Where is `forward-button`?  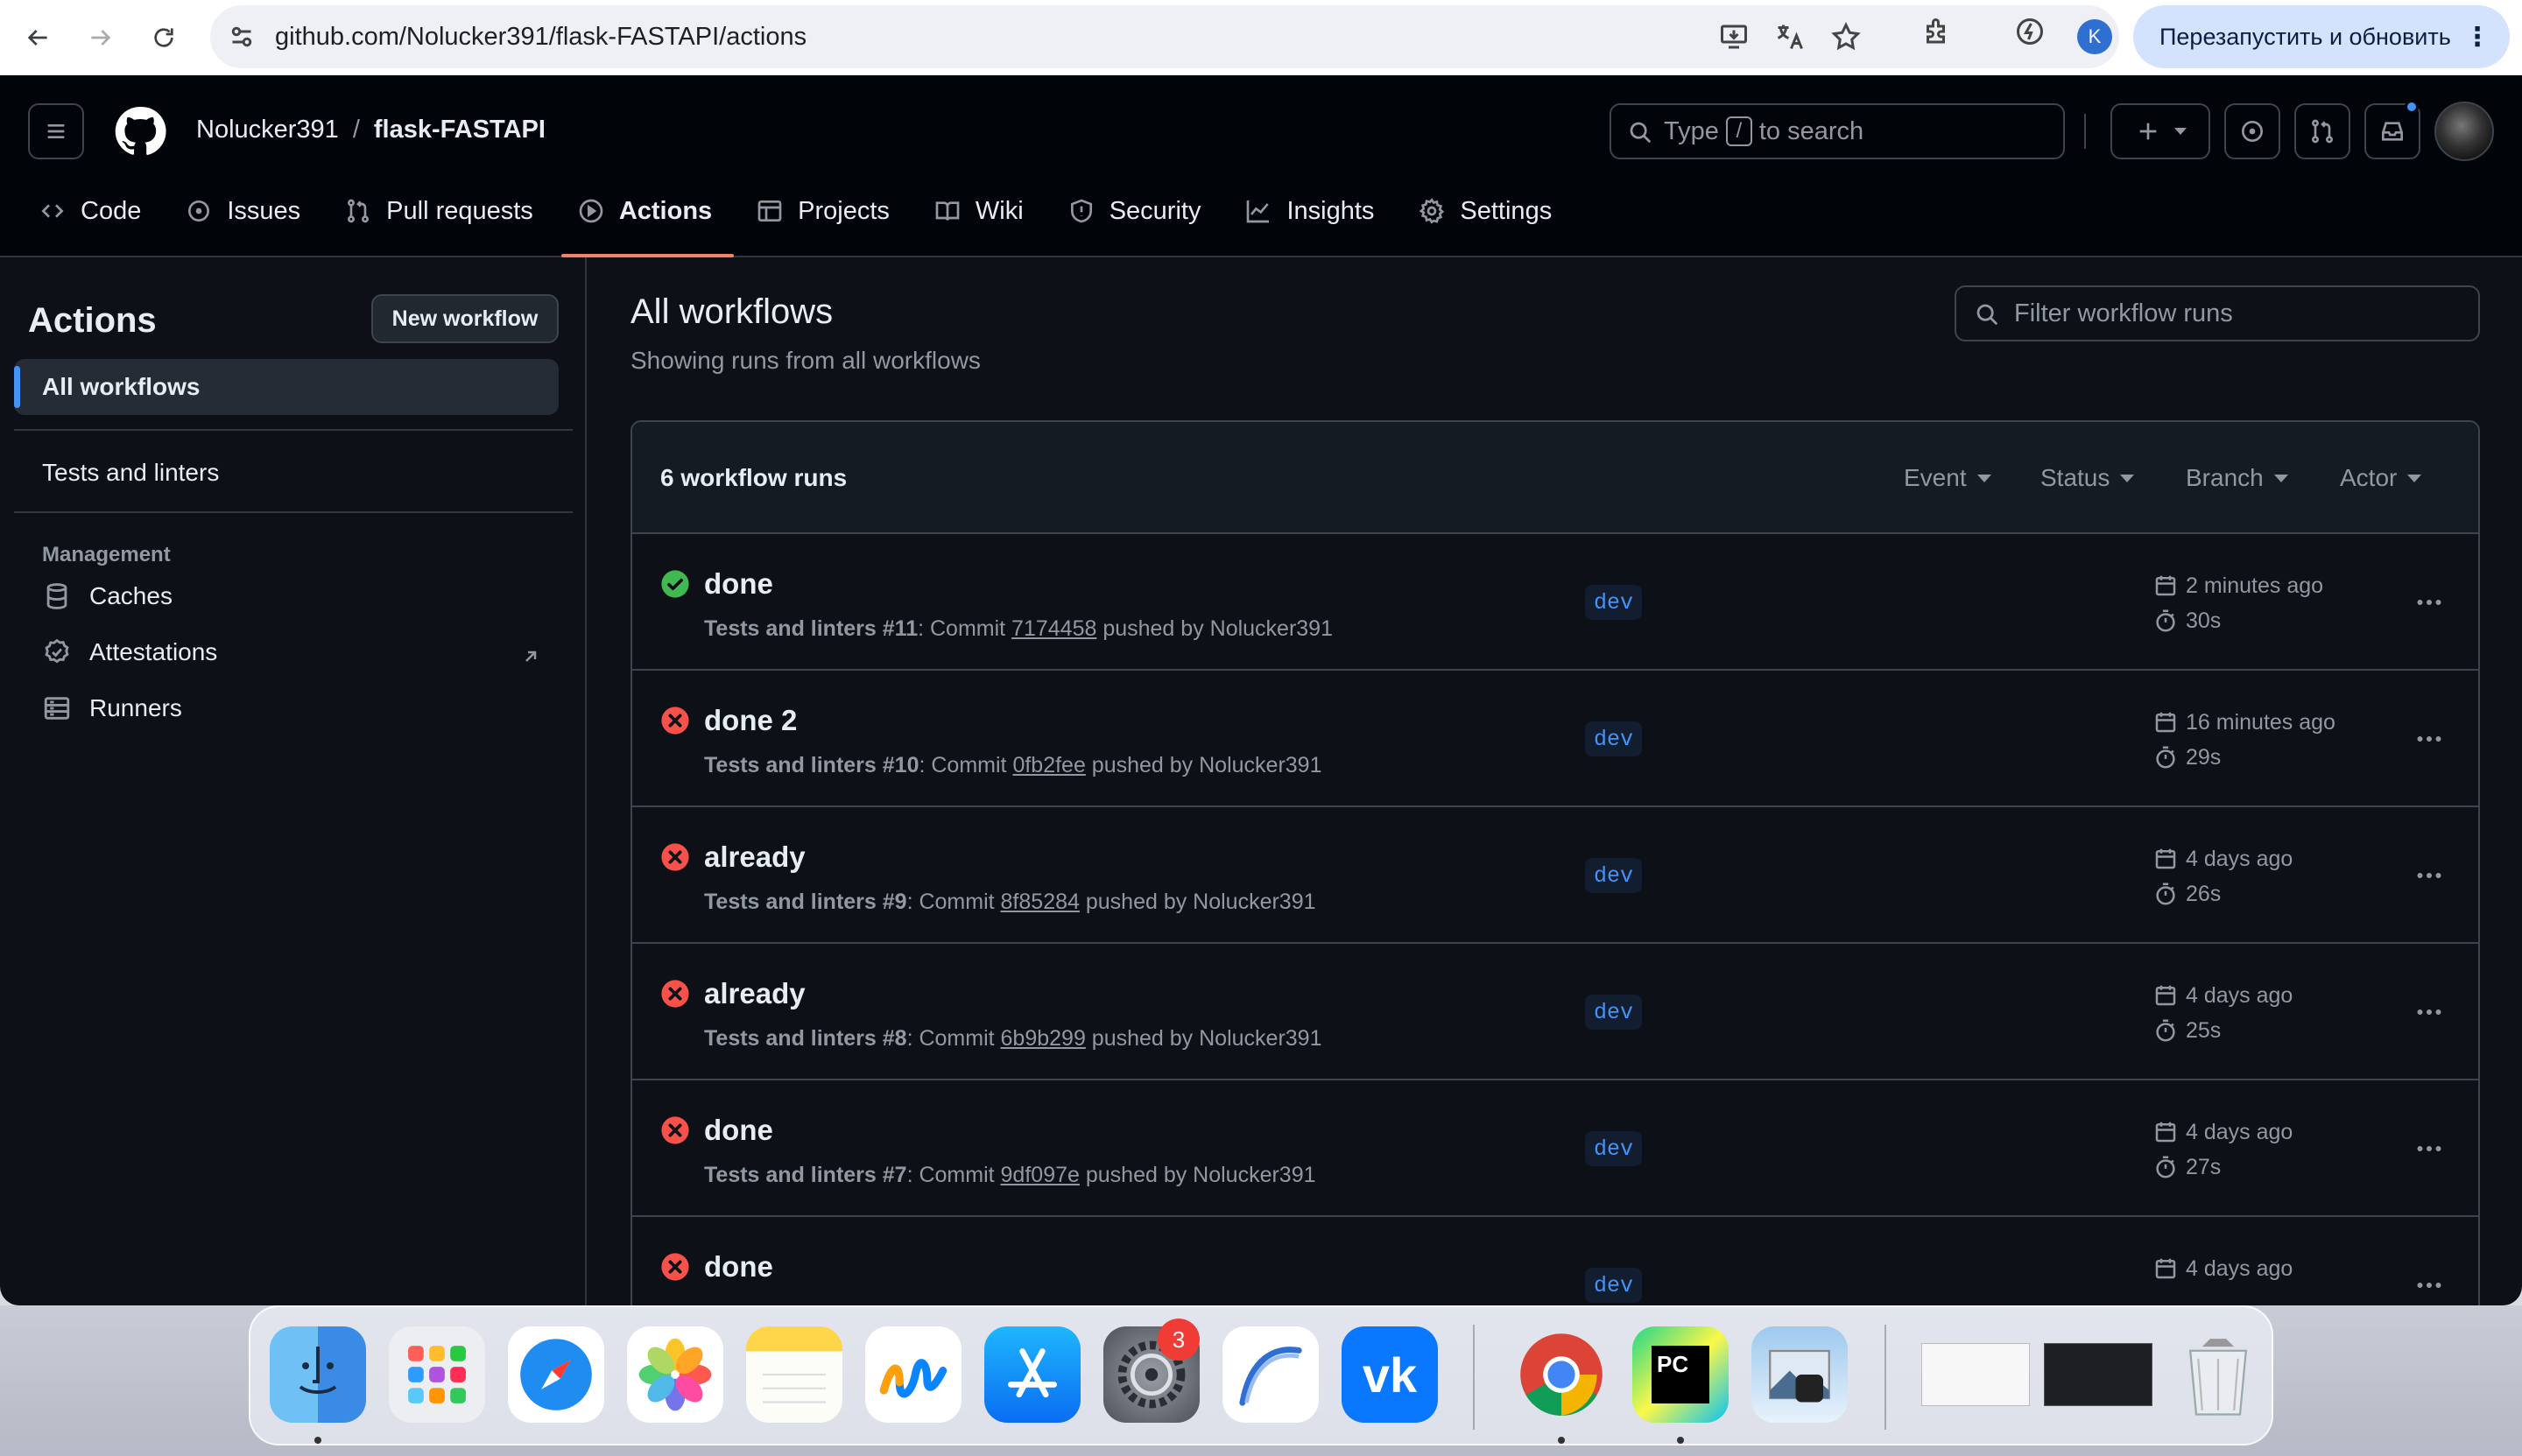 forward-button is located at coordinates (101, 38).